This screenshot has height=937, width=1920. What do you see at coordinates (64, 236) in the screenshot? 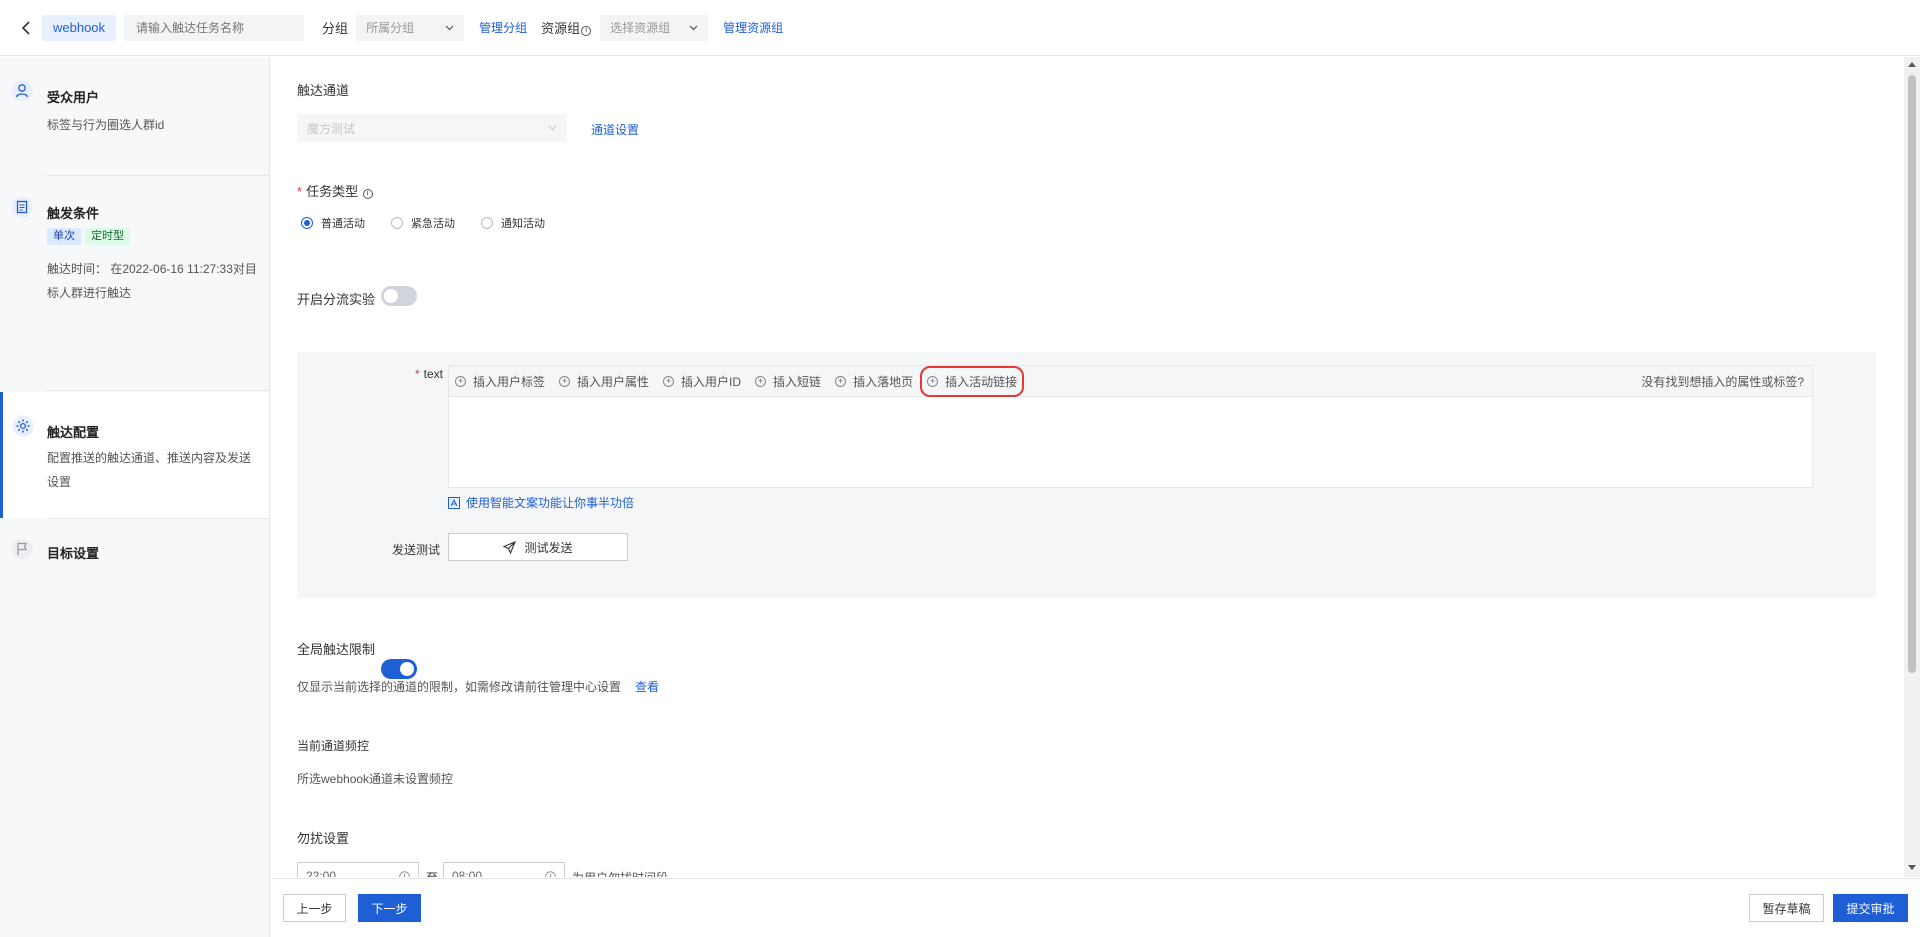
I see `badge-once: 单次` at bounding box center [64, 236].